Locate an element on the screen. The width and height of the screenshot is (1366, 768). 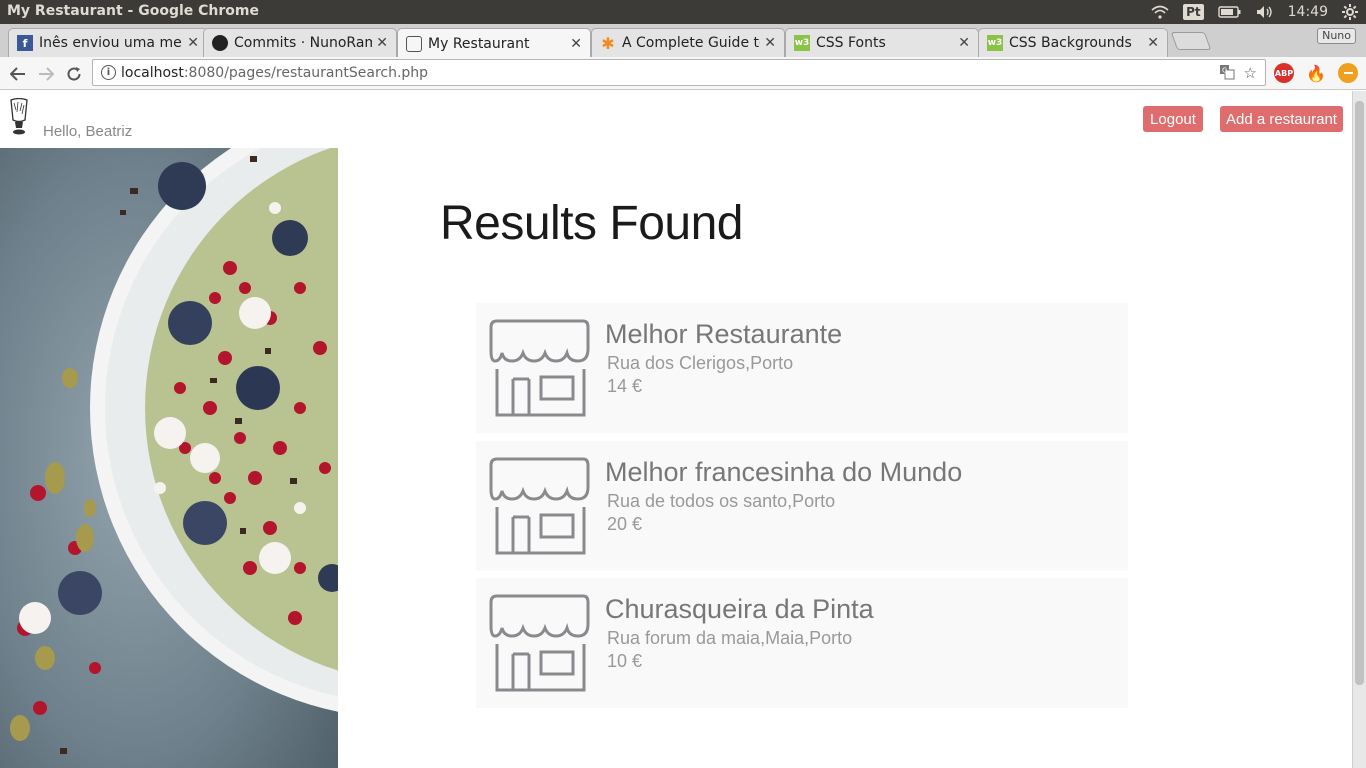
translate-icon: G is located at coordinates (1227, 74).